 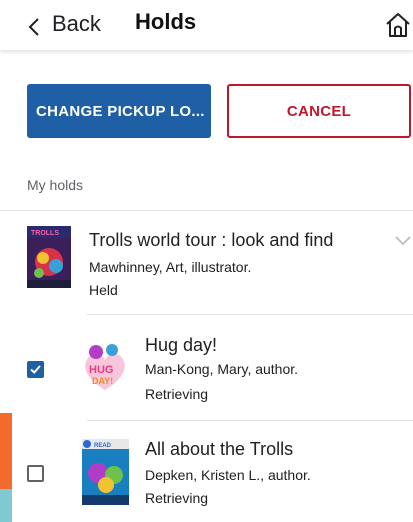 What do you see at coordinates (102, 381) in the screenshot?
I see `svg-text: DAY!` at bounding box center [102, 381].